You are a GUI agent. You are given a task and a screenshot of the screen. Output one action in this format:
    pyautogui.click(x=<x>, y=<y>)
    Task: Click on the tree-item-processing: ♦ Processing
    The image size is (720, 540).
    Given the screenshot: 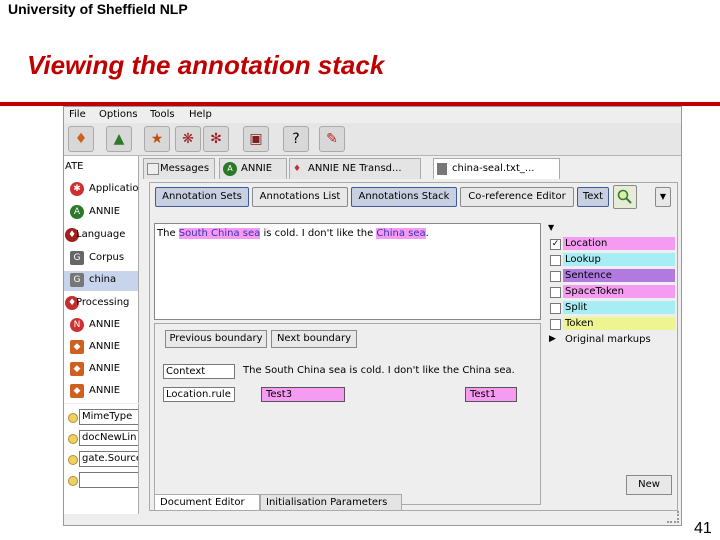 What is the action you would take?
    pyautogui.click(x=101, y=304)
    